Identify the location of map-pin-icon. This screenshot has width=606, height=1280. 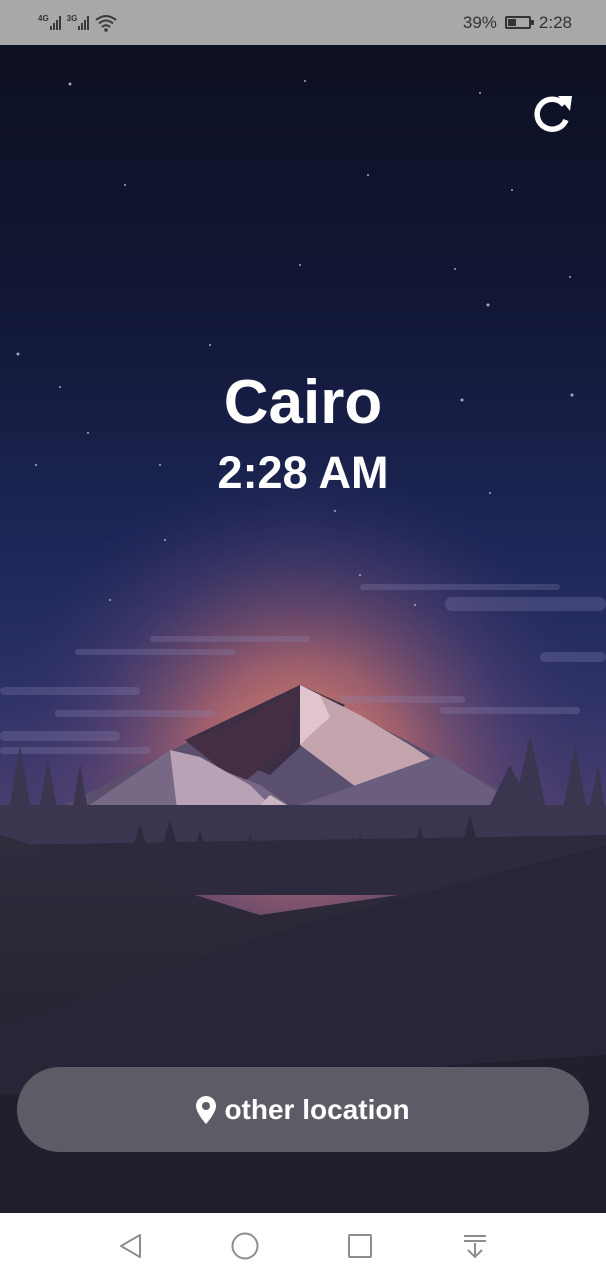
(206, 1109).